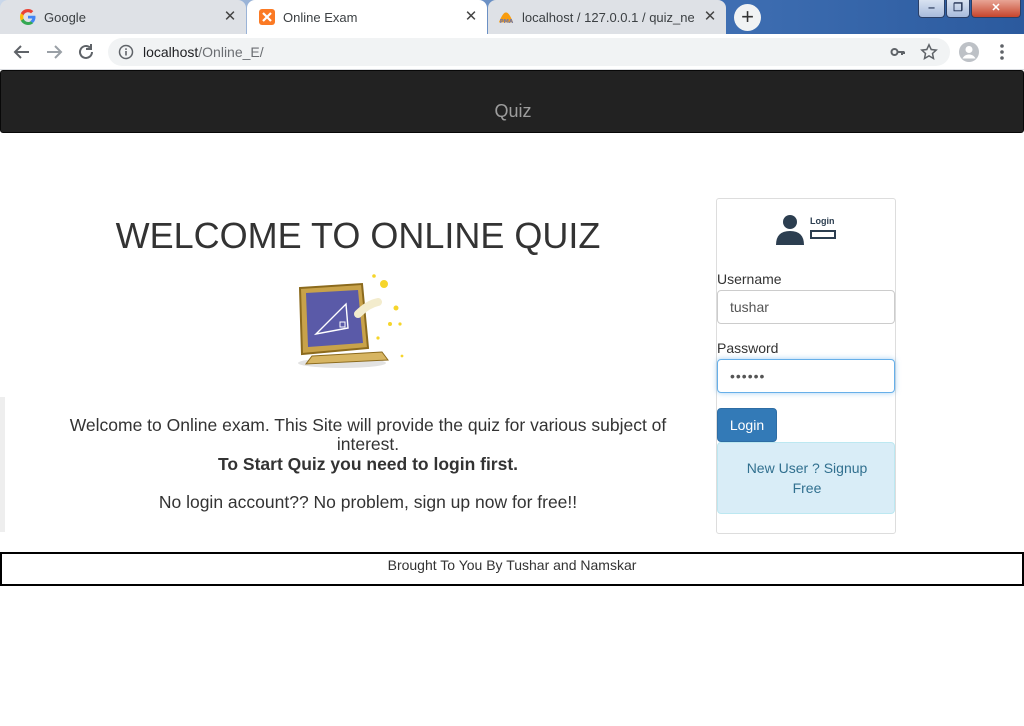 The height and width of the screenshot is (726, 1024). I want to click on profile-avatar-icon, so click(969, 52).